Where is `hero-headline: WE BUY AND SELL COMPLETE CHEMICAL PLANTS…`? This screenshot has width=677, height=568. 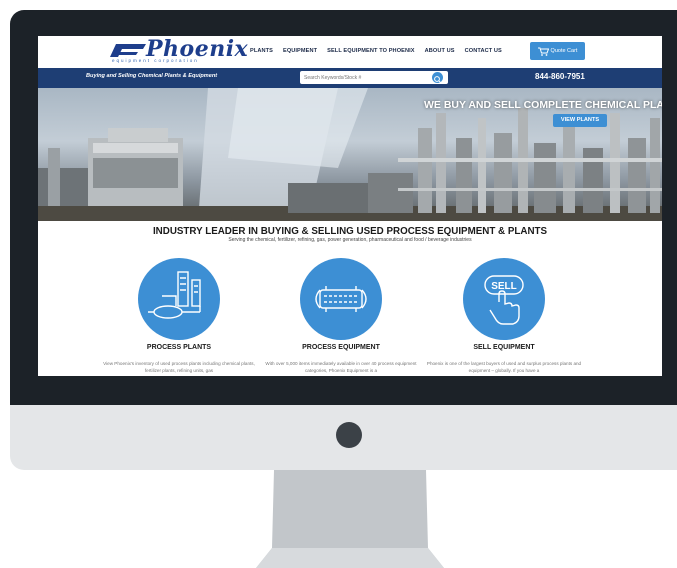 hero-headline: WE BUY AND SELL COMPLETE CHEMICAL PLANTS… is located at coordinates (543, 105).